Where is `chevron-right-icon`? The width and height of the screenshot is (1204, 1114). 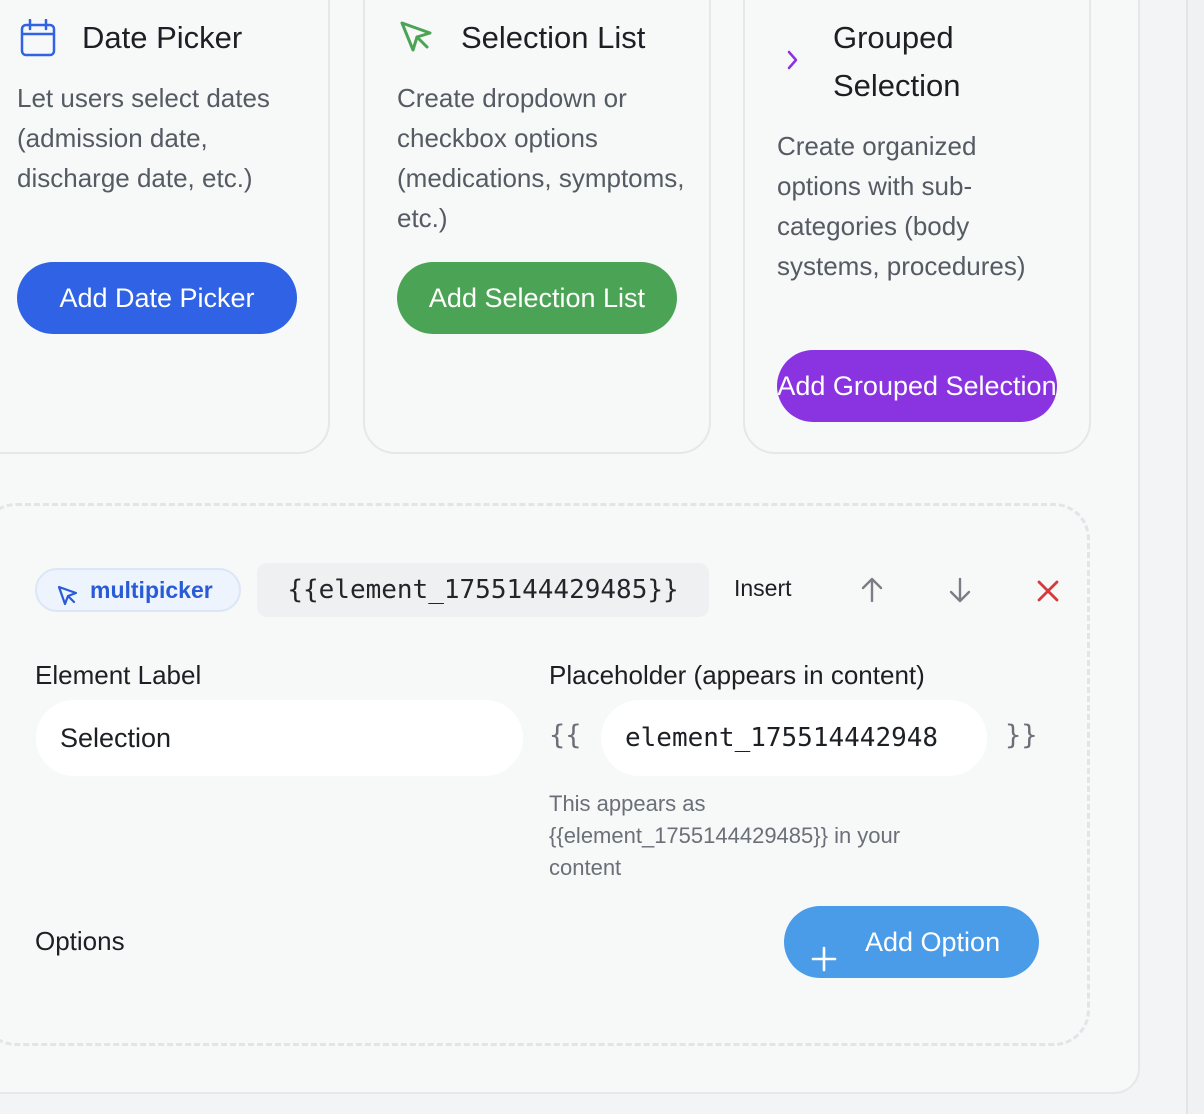
chevron-right-icon is located at coordinates (793, 62).